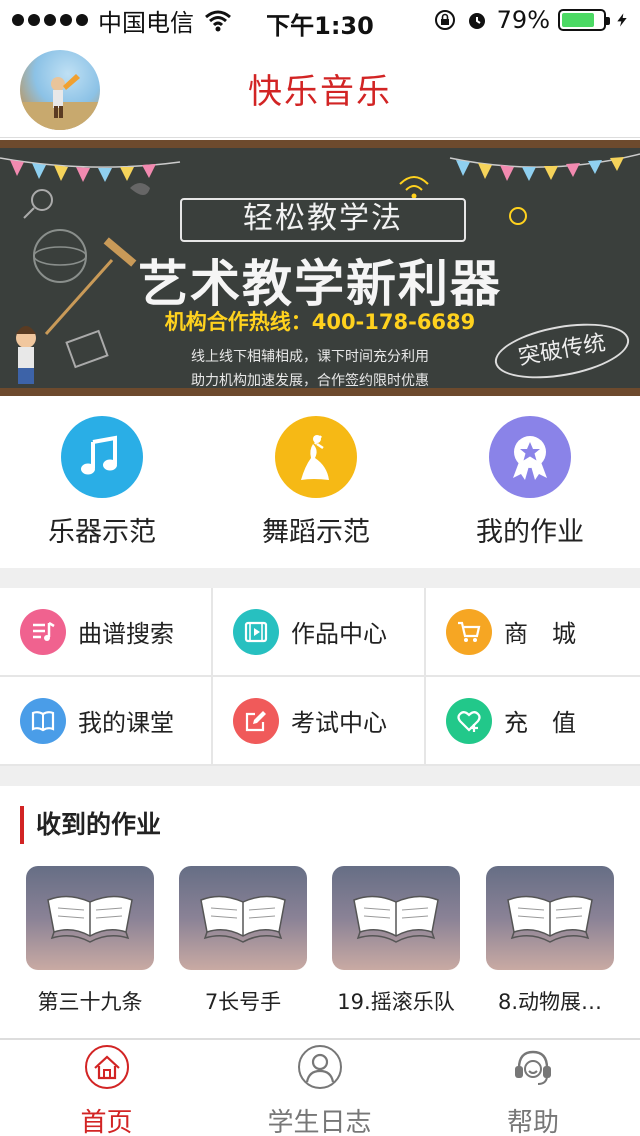 This screenshot has width=640, height=1136. Describe the element at coordinates (319, 1090) in the screenshot. I see `tab-student-log: 学生日志` at that location.